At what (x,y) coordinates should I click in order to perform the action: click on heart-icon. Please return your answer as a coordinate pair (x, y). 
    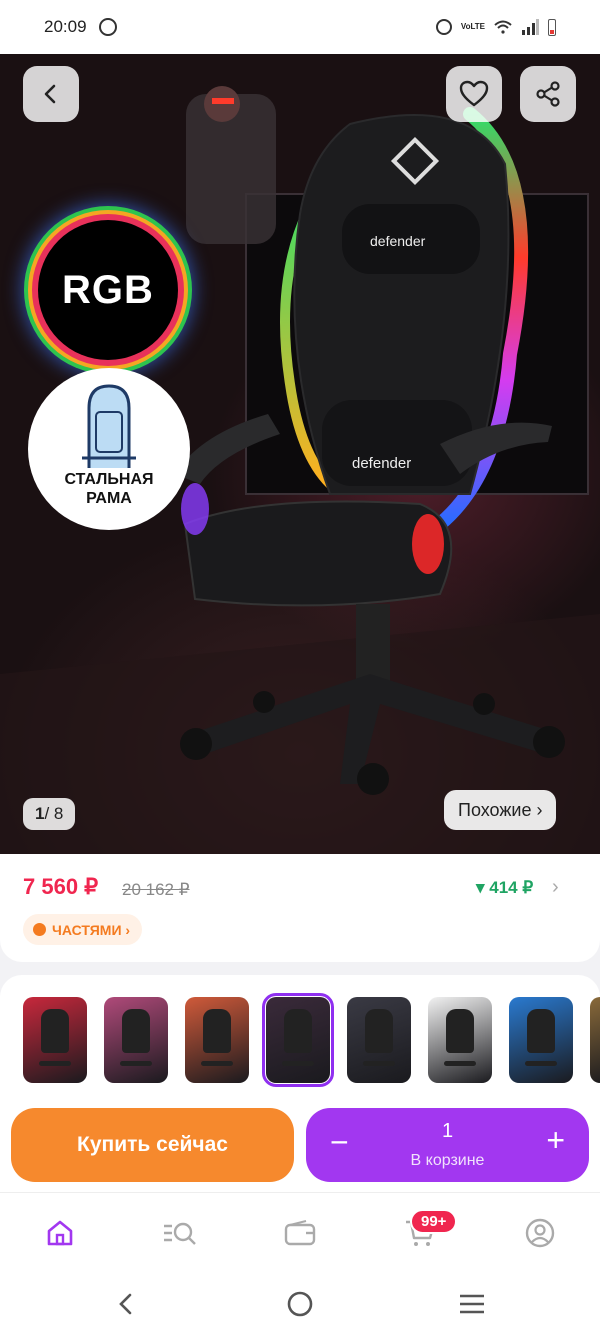
    Looking at the image, I should click on (474, 93).